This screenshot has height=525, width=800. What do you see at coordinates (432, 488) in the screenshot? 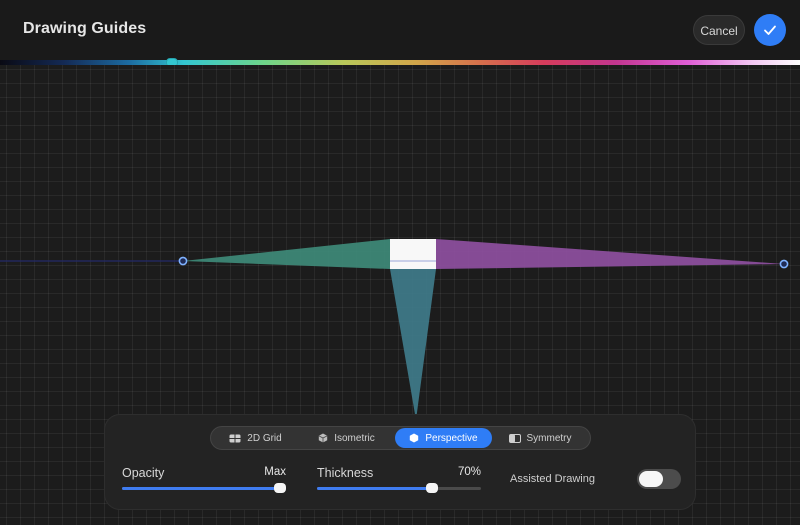
I see `thickness-slider-thumb` at bounding box center [432, 488].